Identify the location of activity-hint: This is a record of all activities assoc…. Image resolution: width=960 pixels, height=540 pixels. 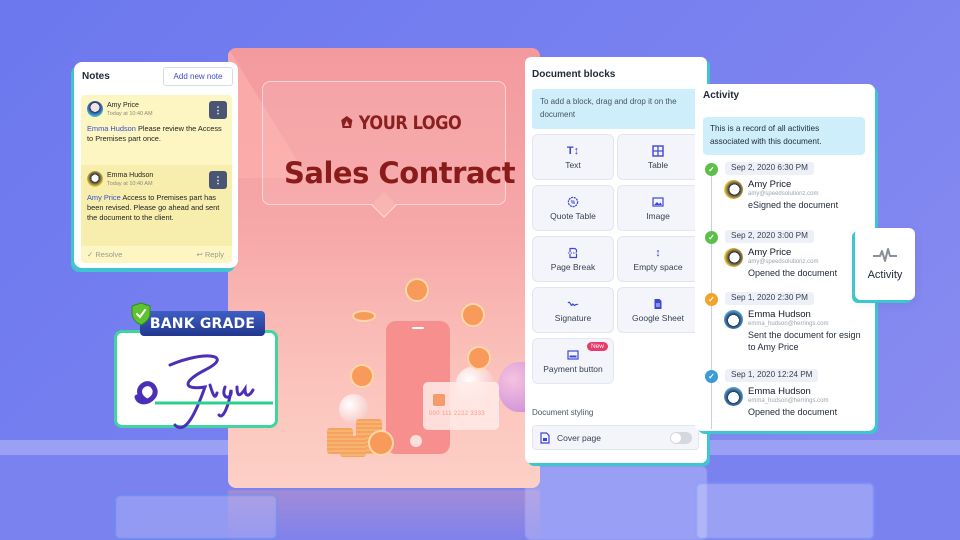
(784, 136).